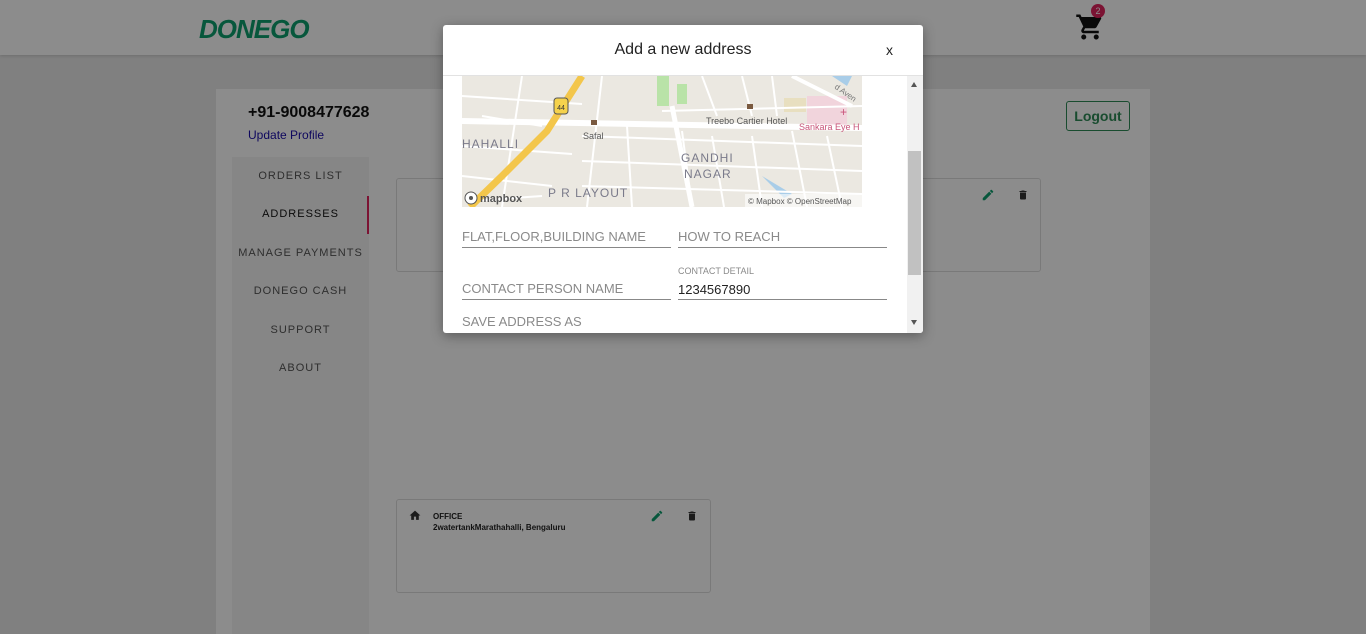 Image resolution: width=1366 pixels, height=634 pixels. Describe the element at coordinates (716, 271) in the screenshot. I see `contact-detail-label: CONTACT DETAIL` at that location.